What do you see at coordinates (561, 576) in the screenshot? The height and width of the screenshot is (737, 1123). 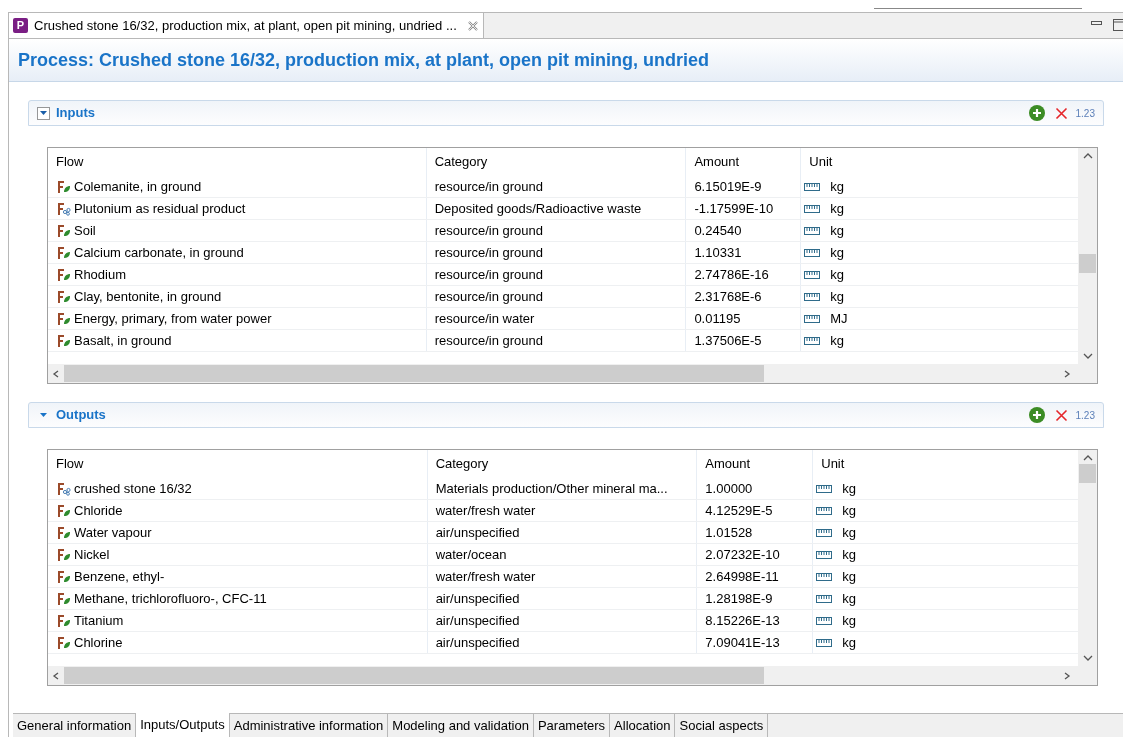 I see `table-cell: water/fresh water` at bounding box center [561, 576].